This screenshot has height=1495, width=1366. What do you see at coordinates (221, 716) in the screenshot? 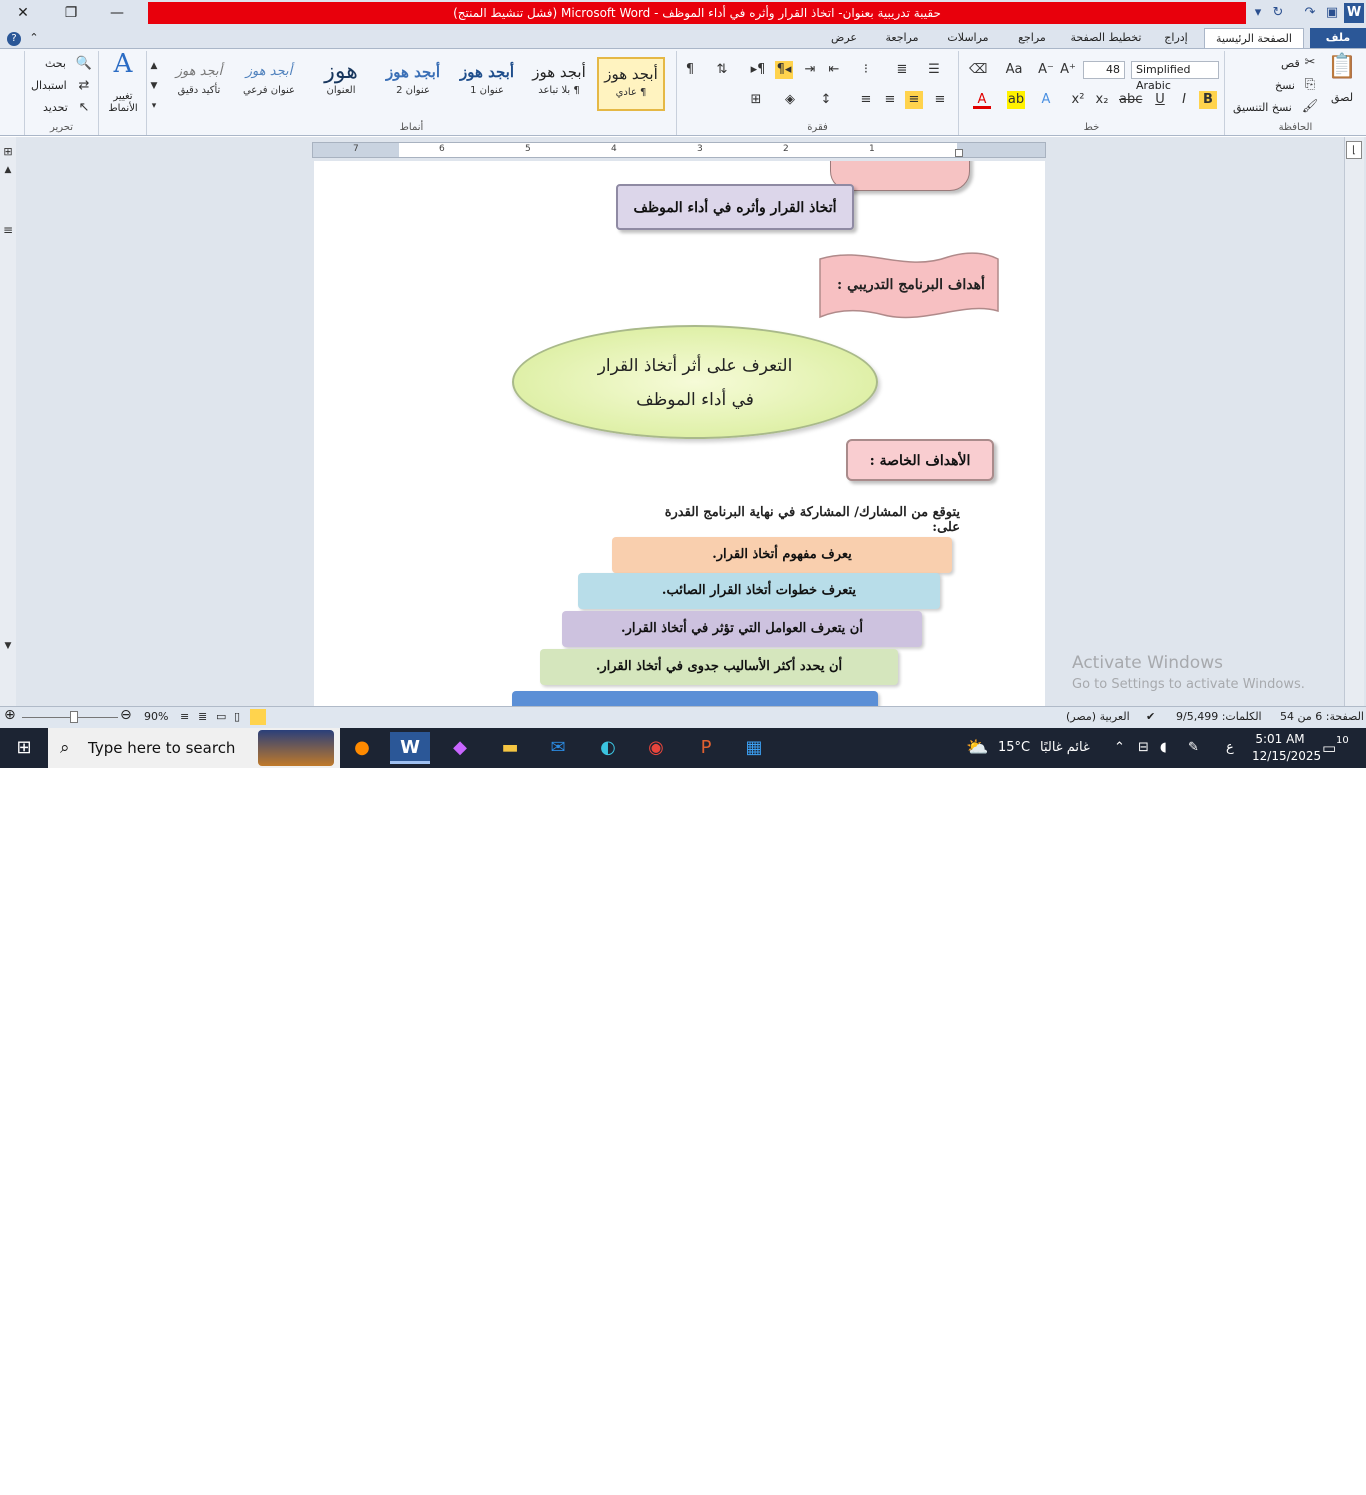
I see `web-layout-view-icon: ▭` at bounding box center [221, 716].